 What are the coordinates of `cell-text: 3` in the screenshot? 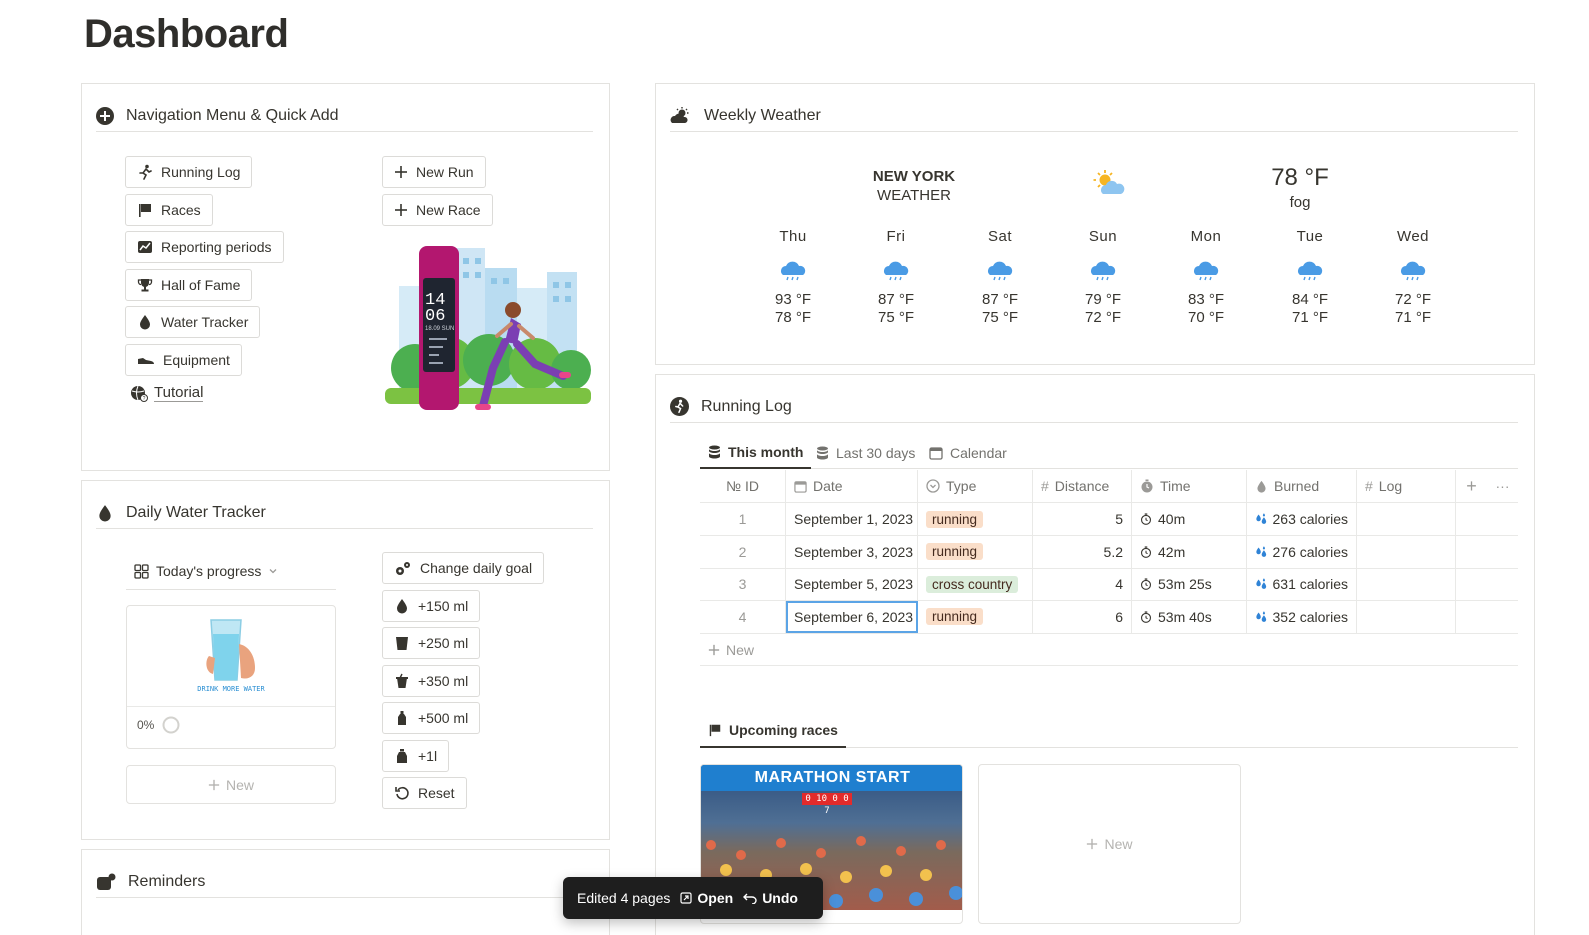 It's located at (742, 584).